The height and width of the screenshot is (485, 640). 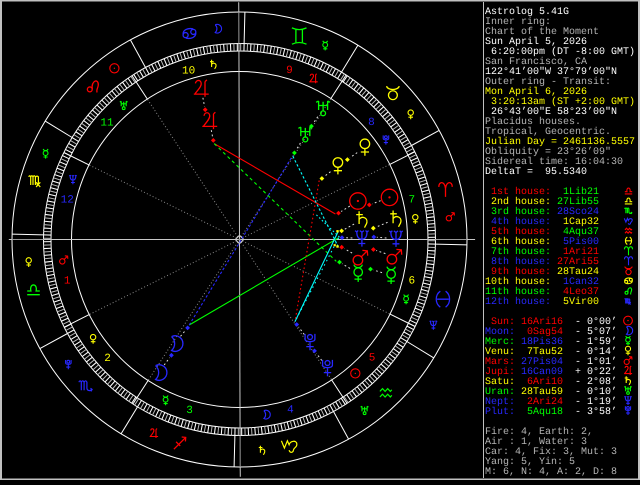 What do you see at coordinates (371, 123) in the screenshot?
I see `svg-text: 8` at bounding box center [371, 123].